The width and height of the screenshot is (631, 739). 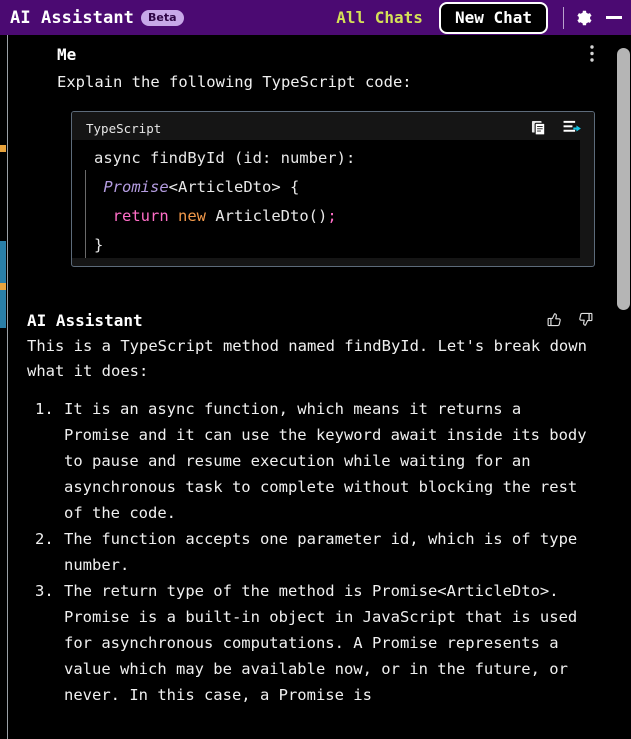 I want to click on code-block-actions, so click(x=556, y=128).